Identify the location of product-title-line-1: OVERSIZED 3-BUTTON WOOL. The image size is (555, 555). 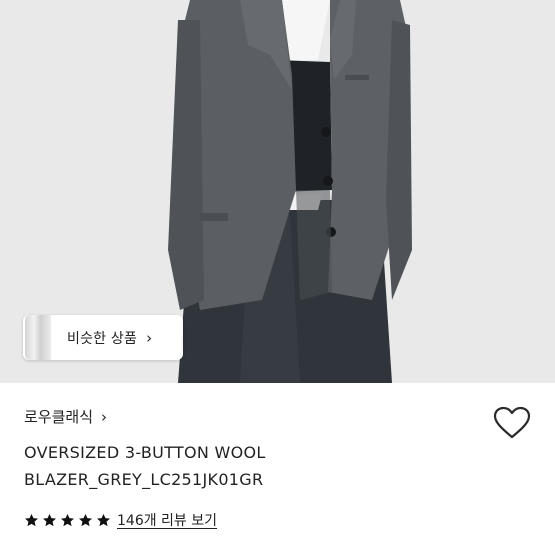
(145, 452).